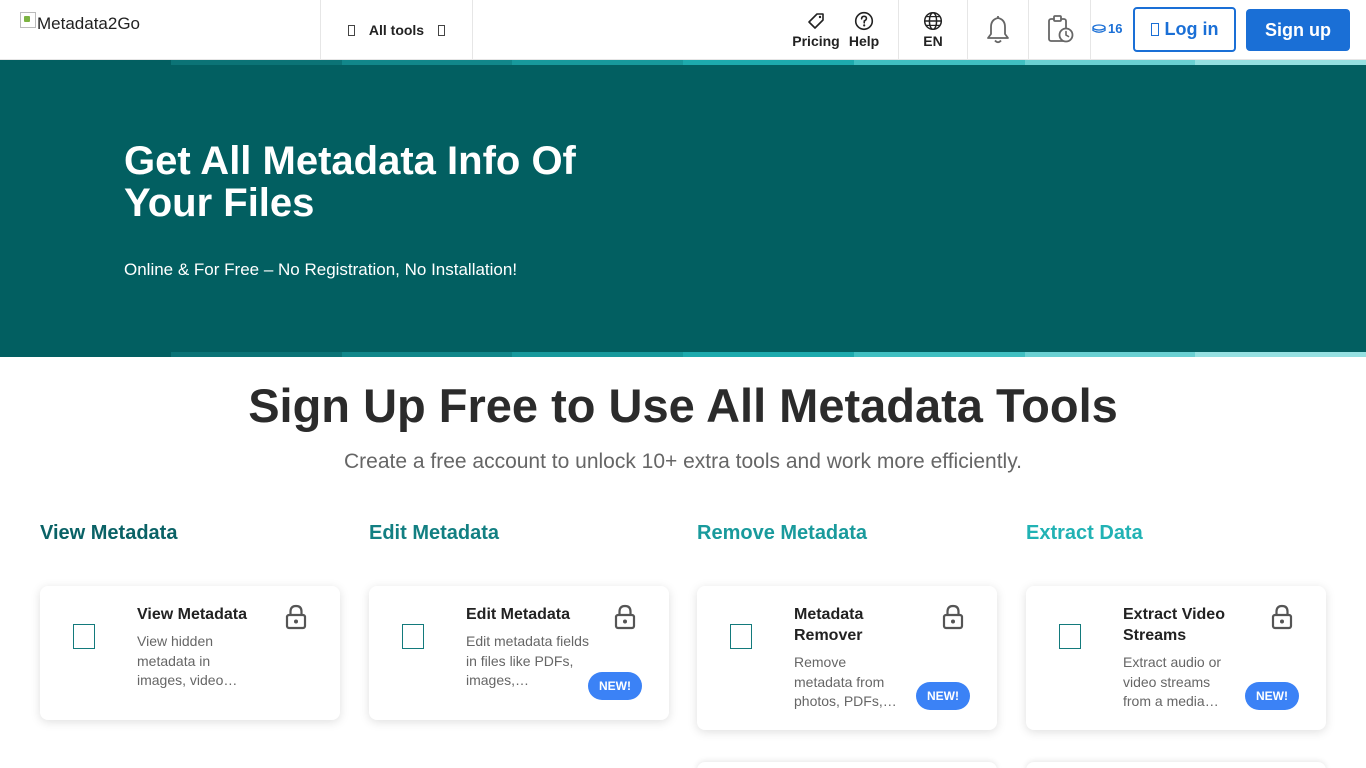 This screenshot has width=1366, height=768. What do you see at coordinates (829, 625) in the screenshot?
I see `tool-card-title: Metadata Remover` at bounding box center [829, 625].